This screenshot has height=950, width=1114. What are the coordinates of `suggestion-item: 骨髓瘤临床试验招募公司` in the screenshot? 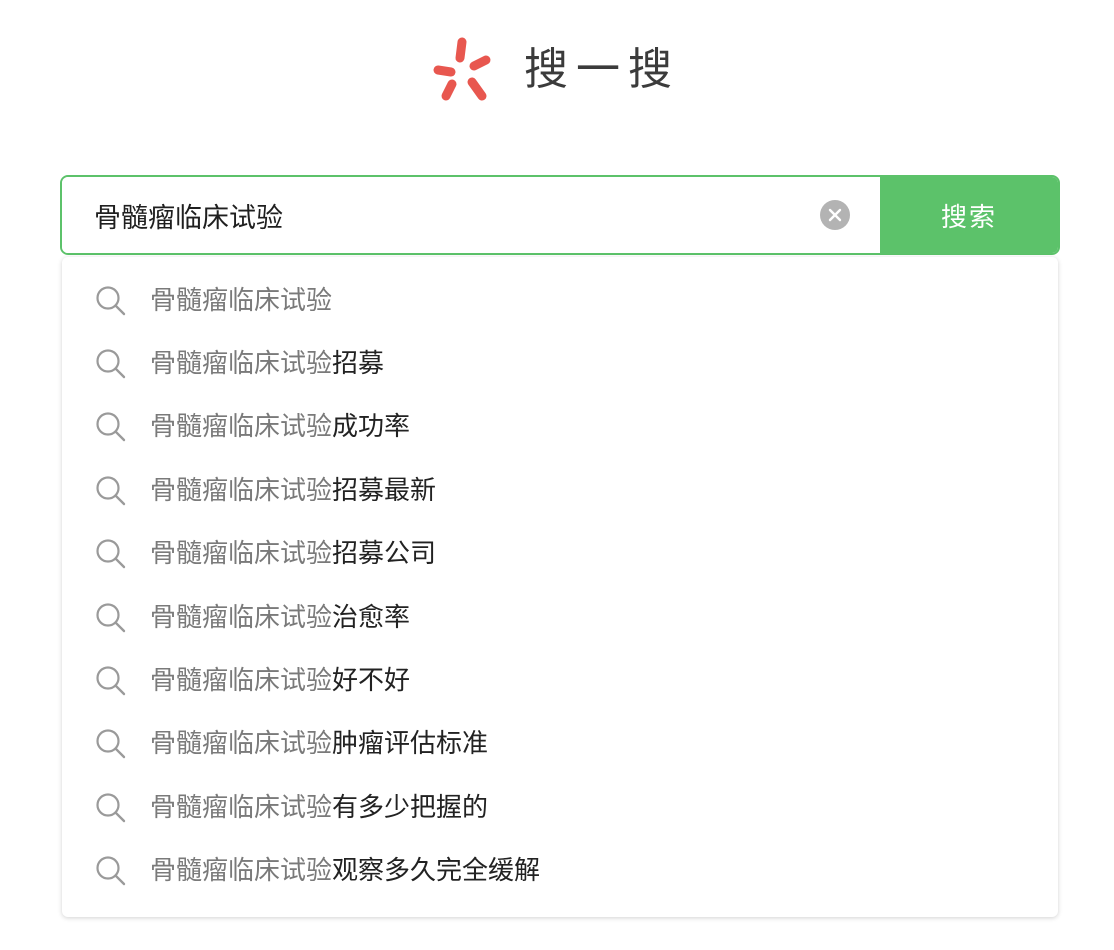 It's located at (560, 554).